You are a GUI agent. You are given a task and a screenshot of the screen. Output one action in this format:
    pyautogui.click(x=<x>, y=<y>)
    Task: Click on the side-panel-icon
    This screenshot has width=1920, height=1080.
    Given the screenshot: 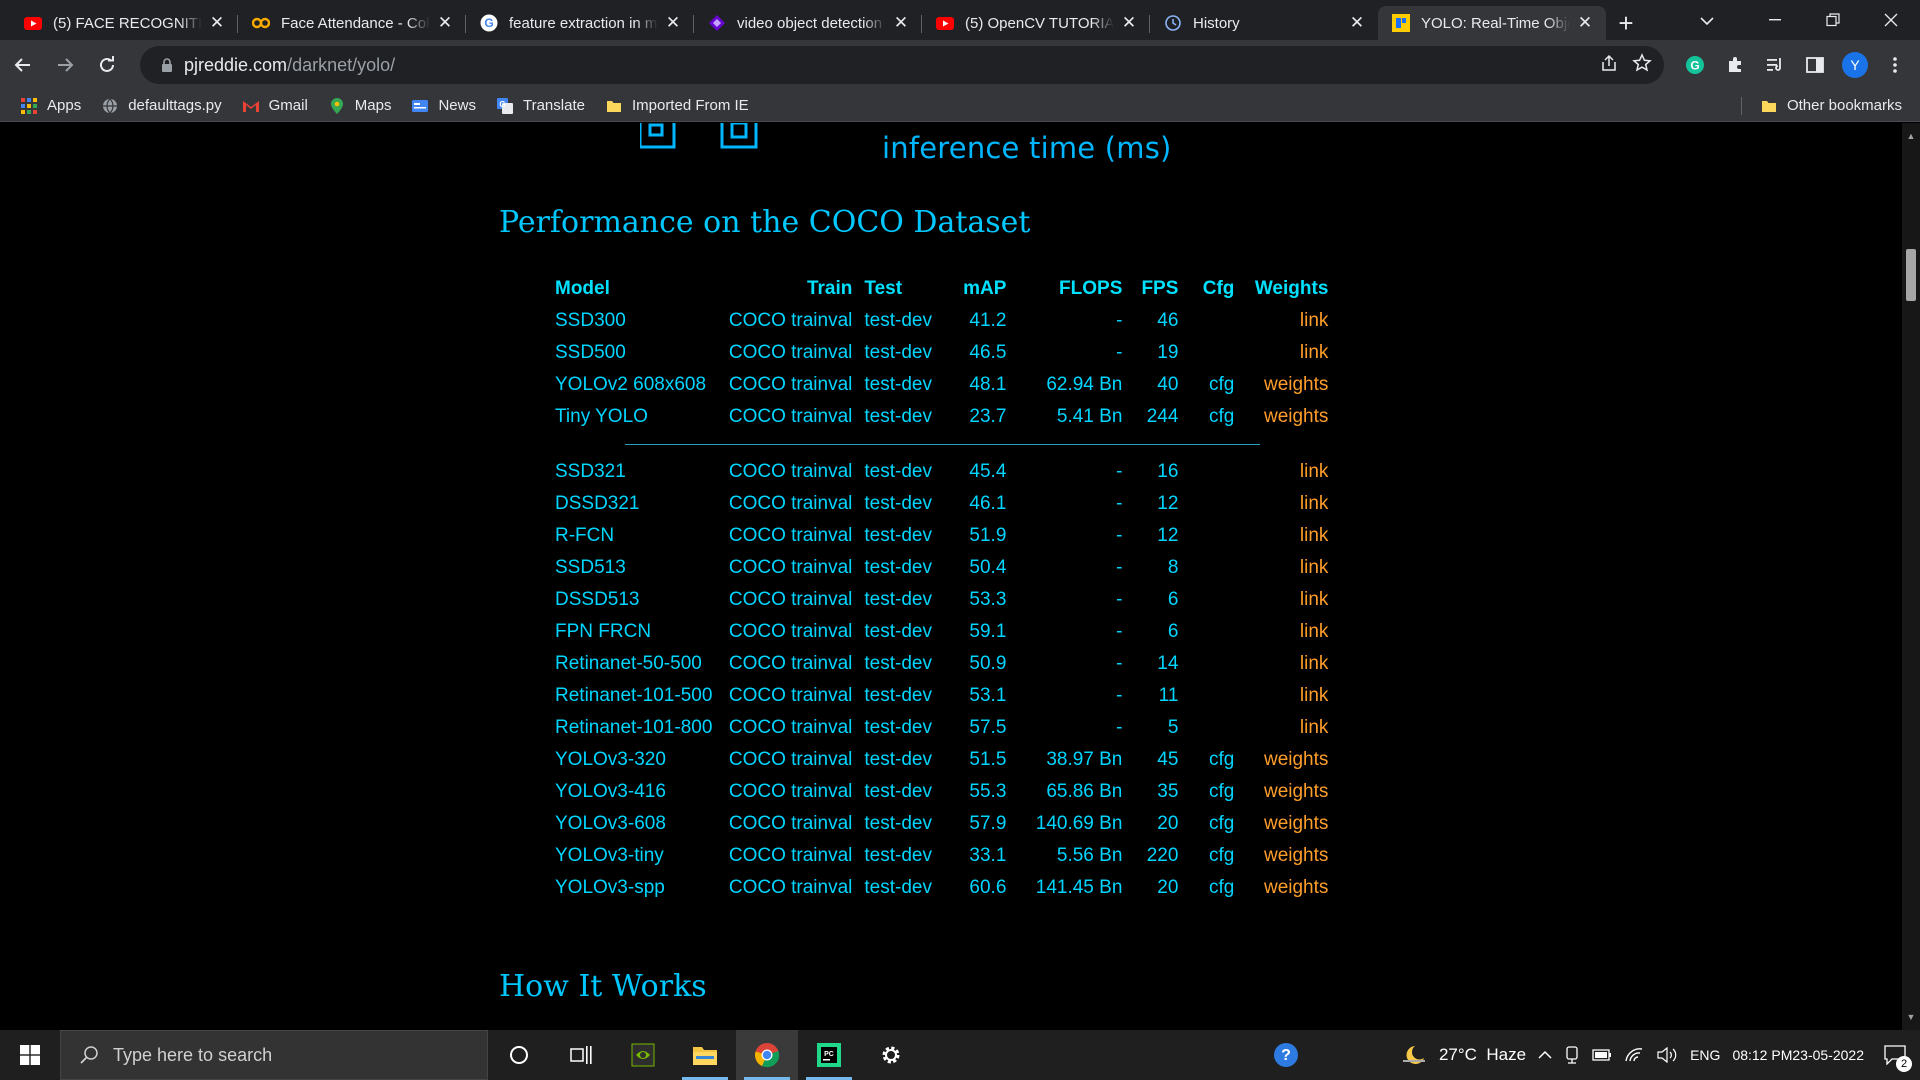 What is the action you would take?
    pyautogui.click(x=1815, y=65)
    